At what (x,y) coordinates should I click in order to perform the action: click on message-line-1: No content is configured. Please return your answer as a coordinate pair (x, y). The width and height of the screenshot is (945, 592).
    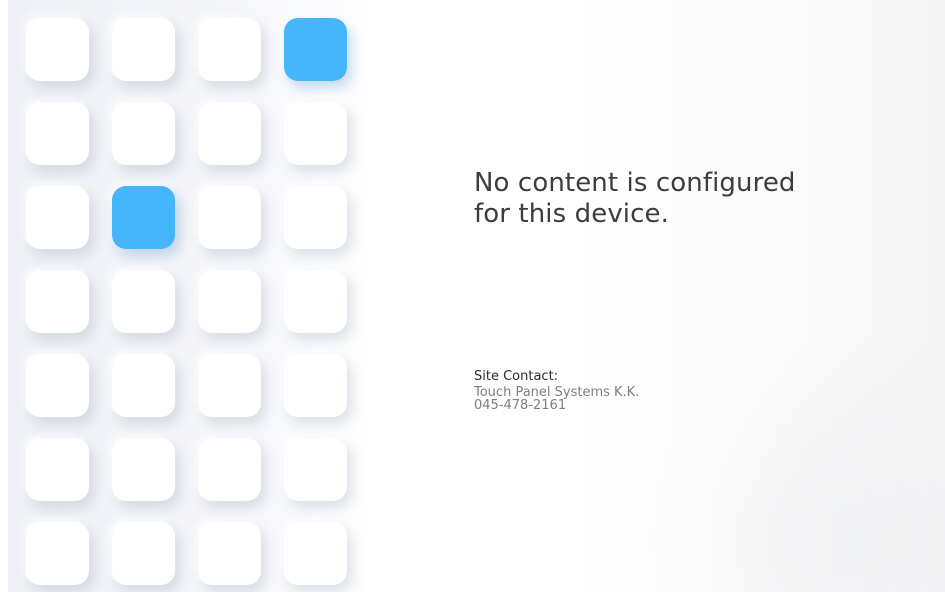
    Looking at the image, I should click on (635, 183).